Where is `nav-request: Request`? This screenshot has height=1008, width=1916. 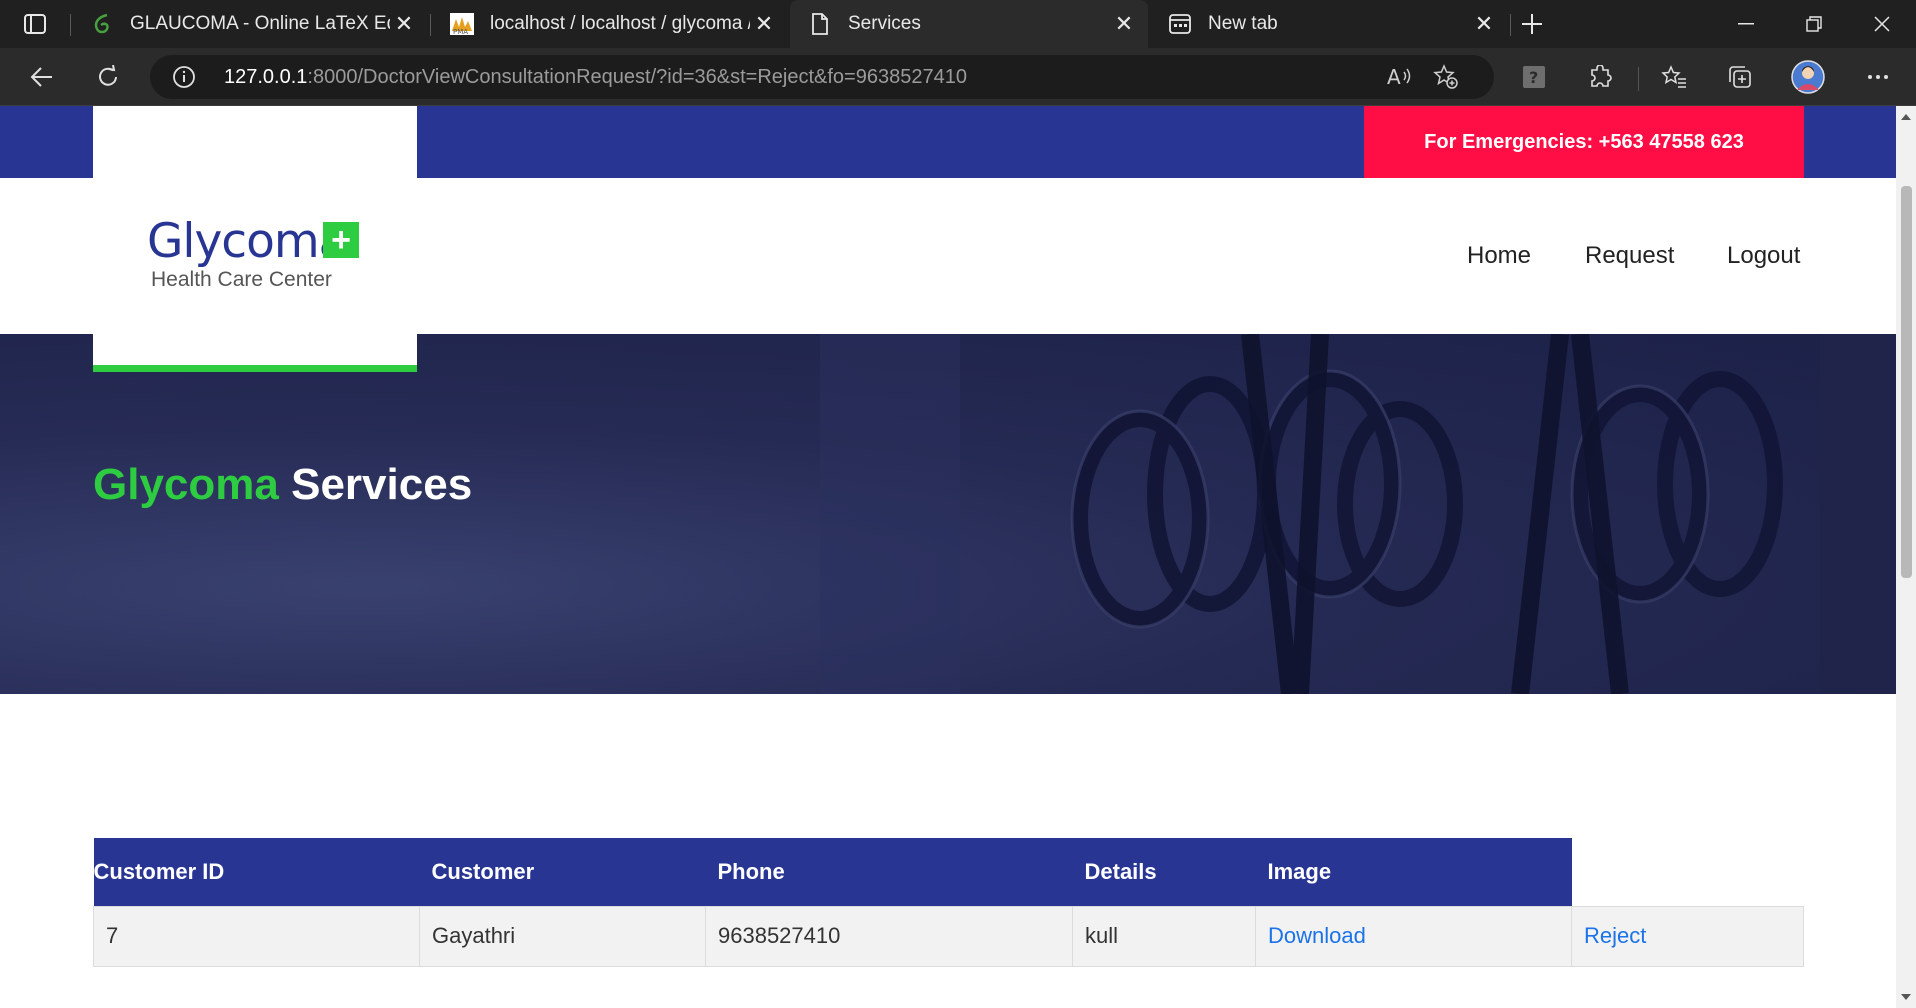 nav-request: Request is located at coordinates (1629, 256).